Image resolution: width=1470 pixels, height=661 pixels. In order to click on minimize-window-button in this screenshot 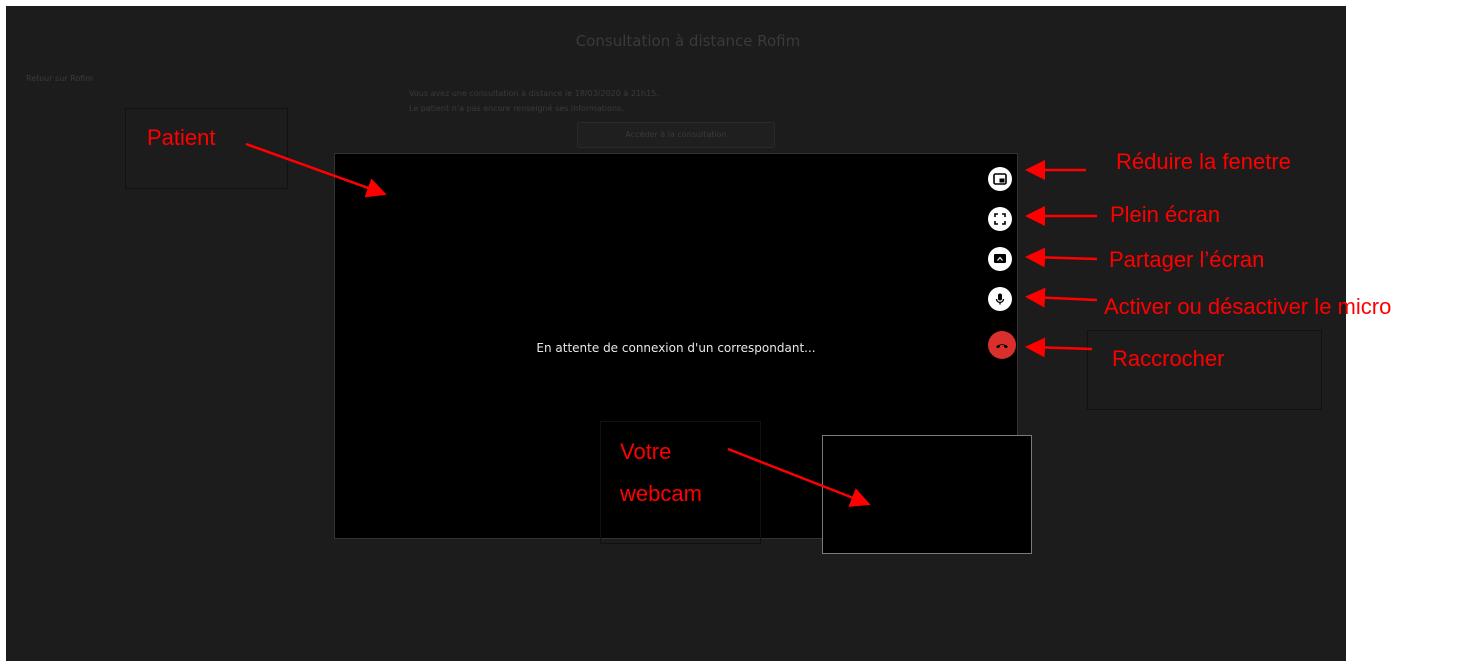, I will do `click(1000, 179)`.